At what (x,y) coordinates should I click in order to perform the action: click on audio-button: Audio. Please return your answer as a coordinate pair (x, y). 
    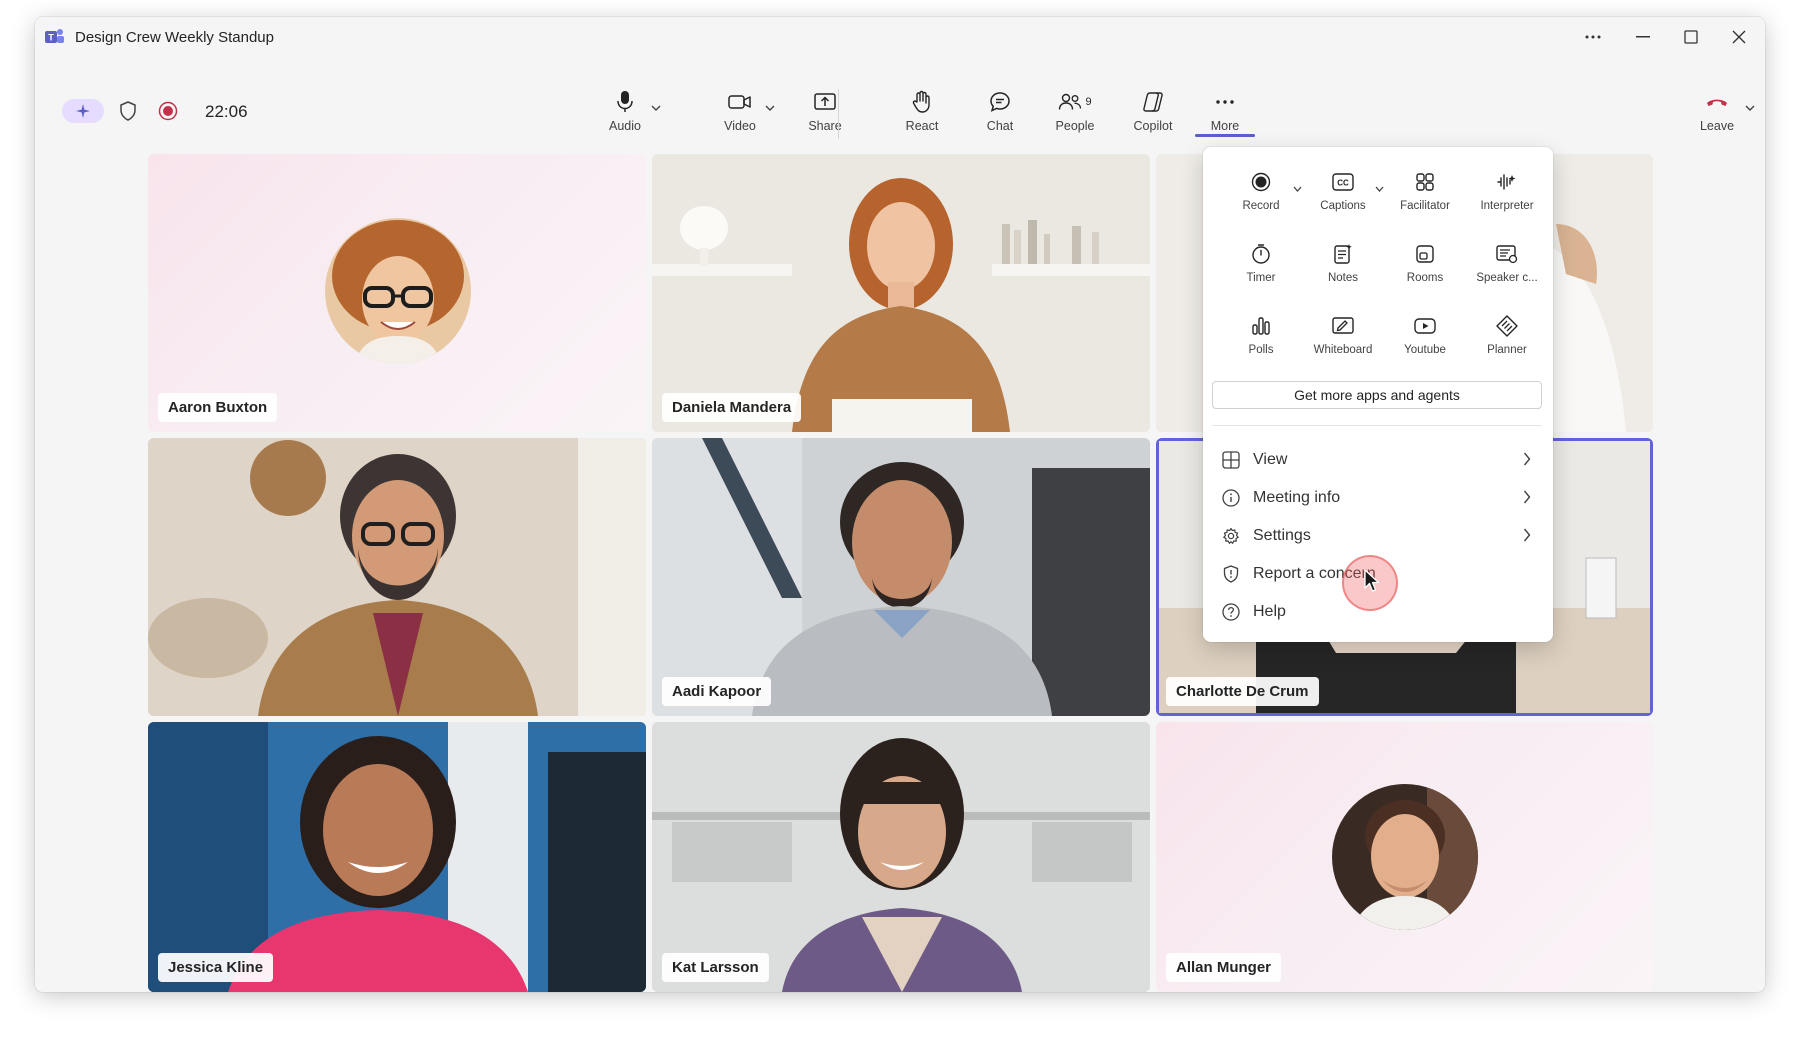
    Looking at the image, I should click on (625, 116).